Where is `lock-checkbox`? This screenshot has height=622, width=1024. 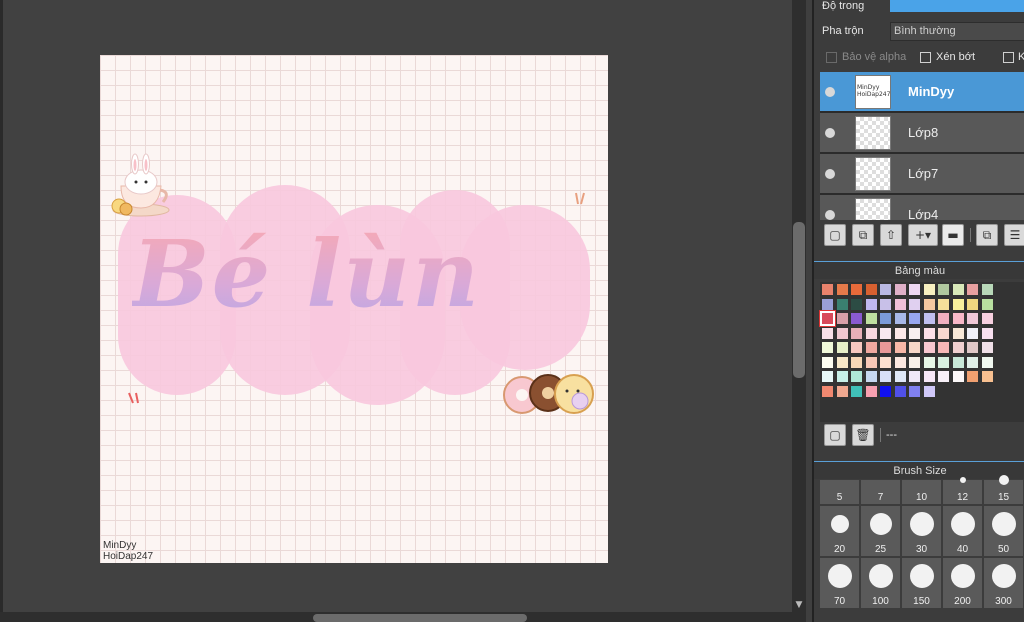
lock-checkbox is located at coordinates (1008, 57).